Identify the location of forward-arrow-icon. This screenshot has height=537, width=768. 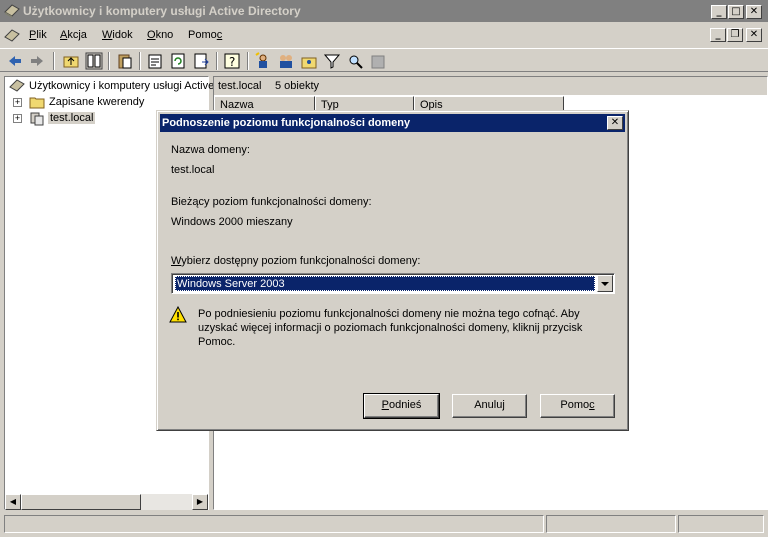
(37, 61).